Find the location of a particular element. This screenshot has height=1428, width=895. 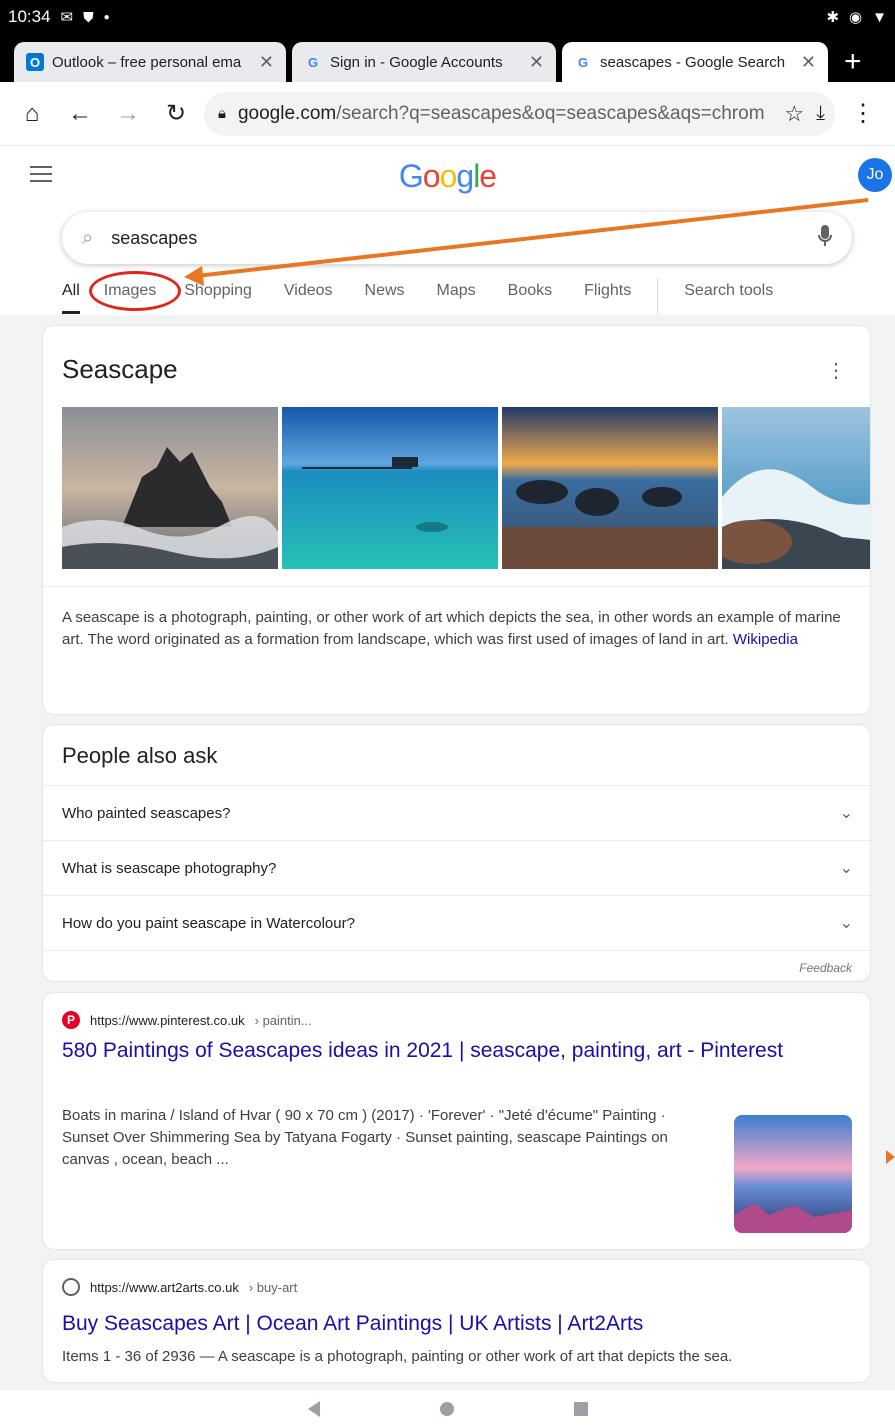

tab-google-search: G seascapes - Google Search ✕ is located at coordinates (695, 62).